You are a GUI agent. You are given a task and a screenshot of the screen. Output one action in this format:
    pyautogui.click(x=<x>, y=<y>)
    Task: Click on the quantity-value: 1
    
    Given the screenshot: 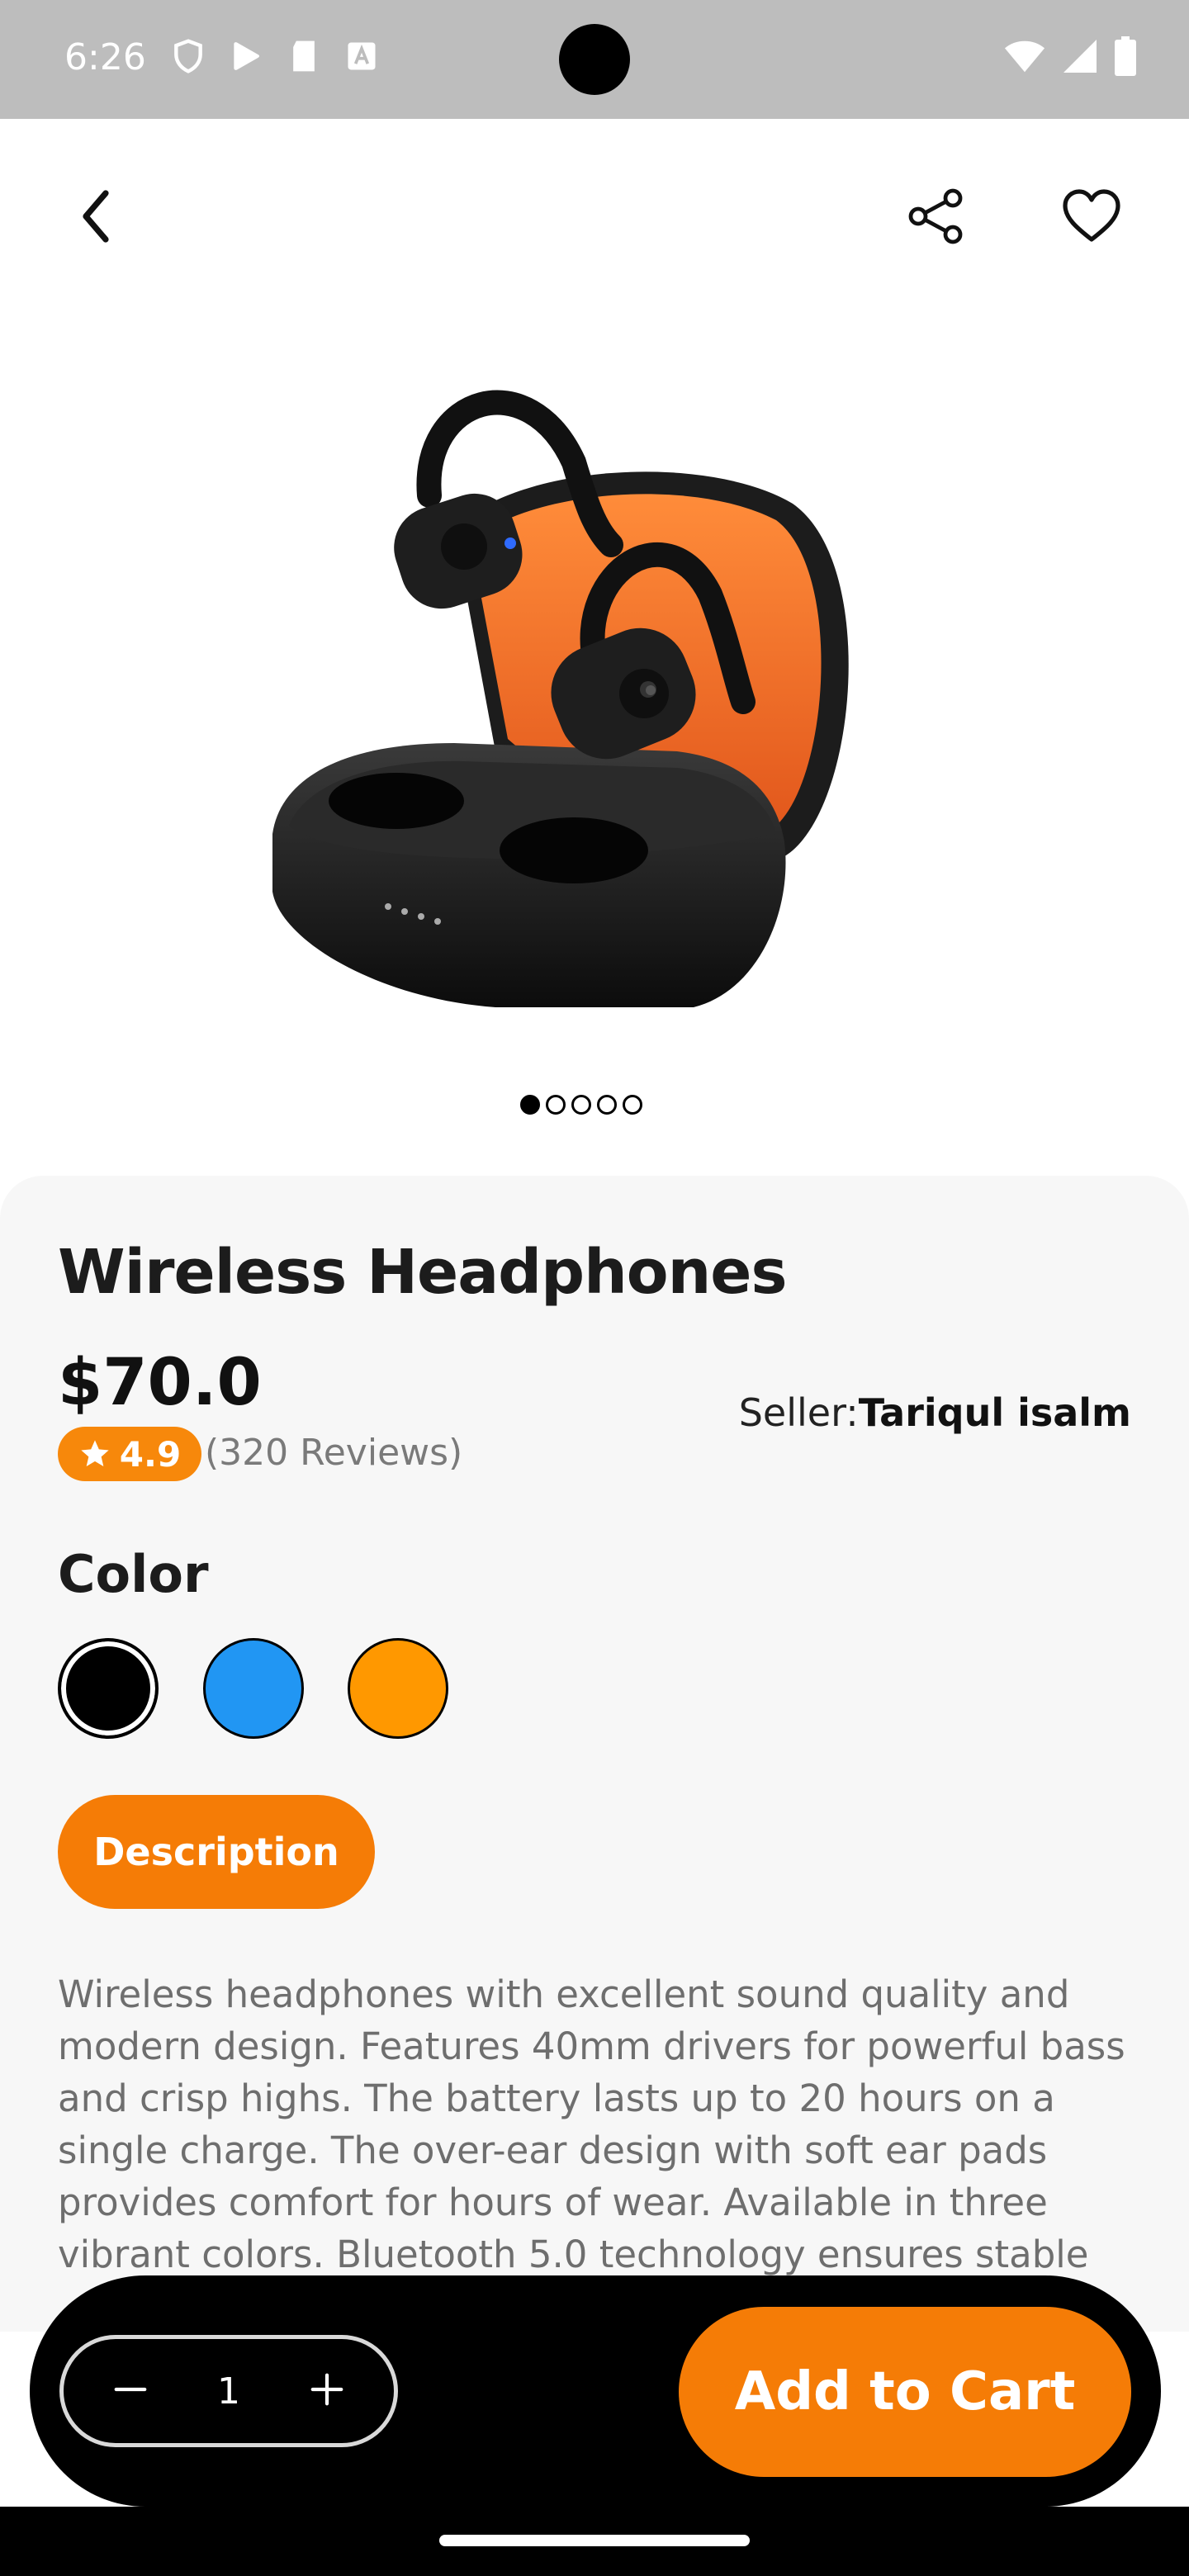 What is the action you would take?
    pyautogui.click(x=228, y=2391)
    